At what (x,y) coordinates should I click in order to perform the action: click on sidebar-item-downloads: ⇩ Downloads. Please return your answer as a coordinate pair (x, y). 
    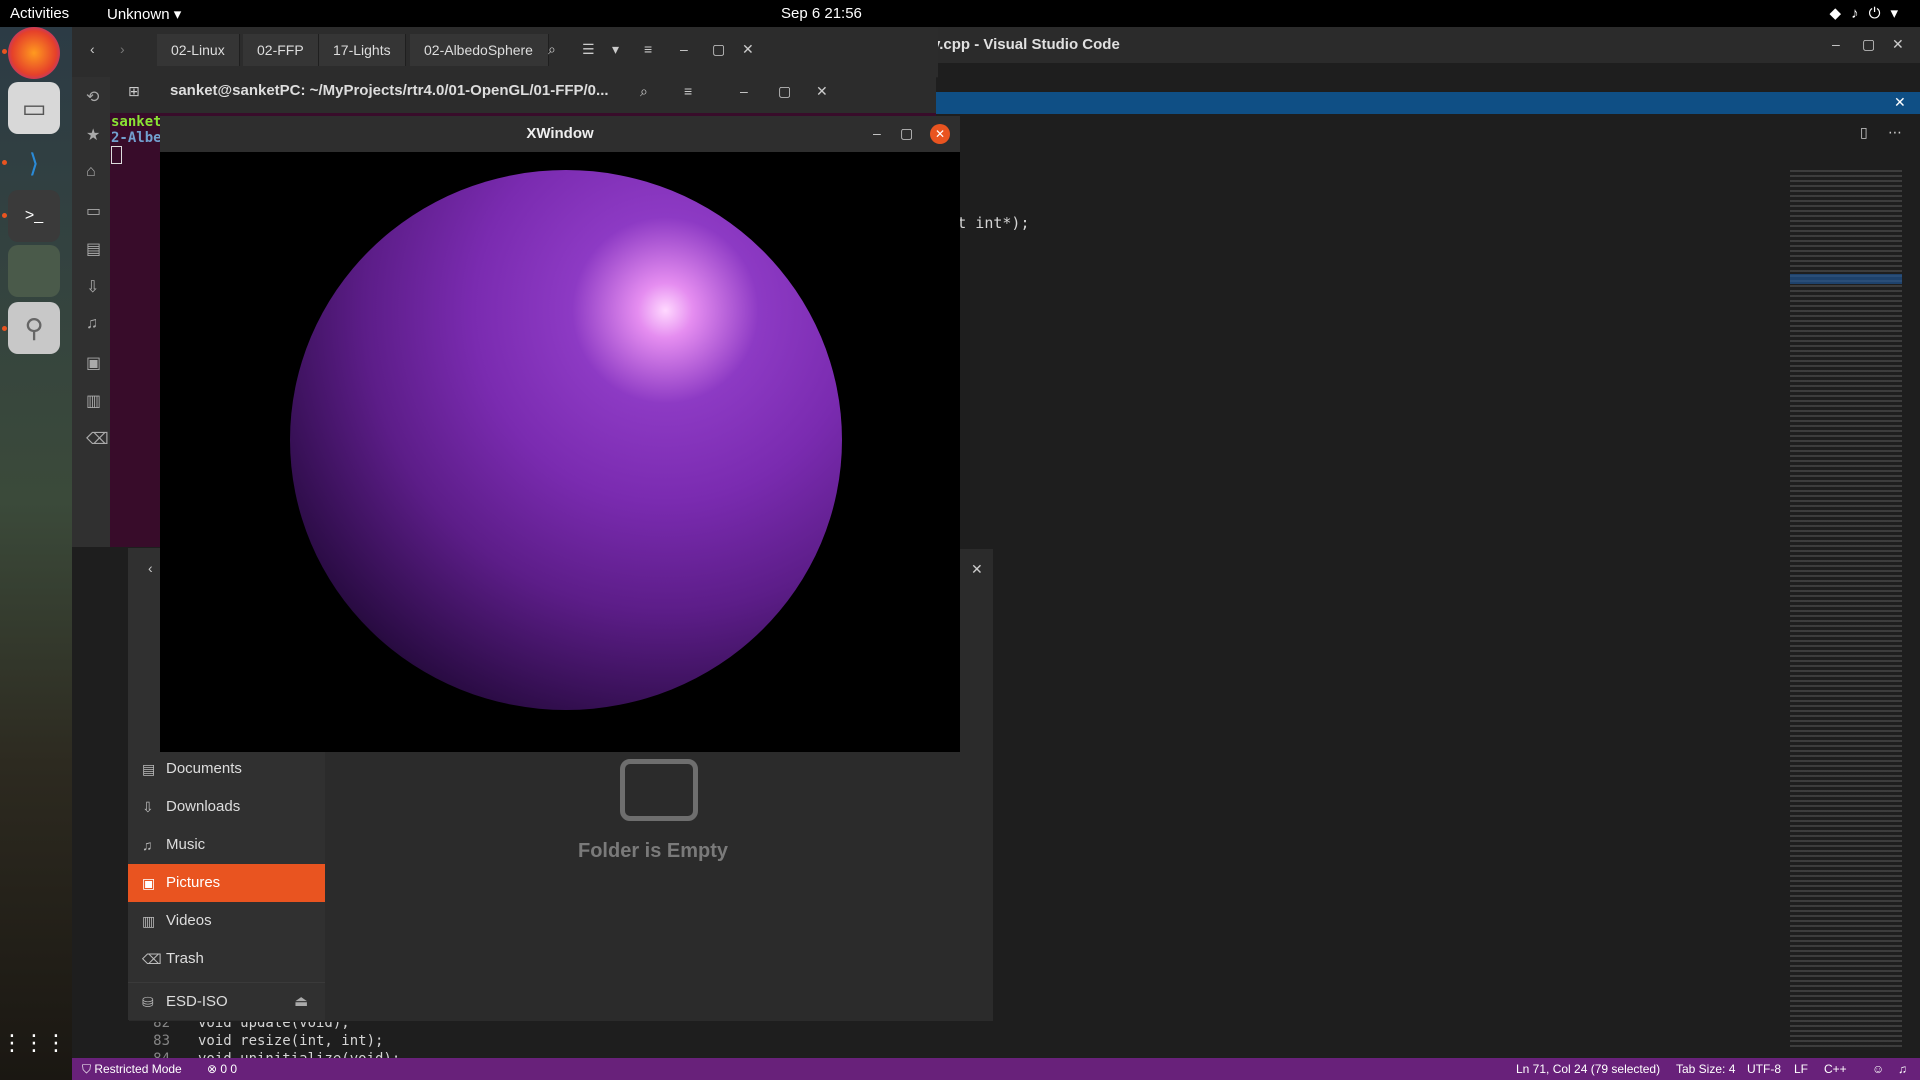
    Looking at the image, I should click on (226, 807).